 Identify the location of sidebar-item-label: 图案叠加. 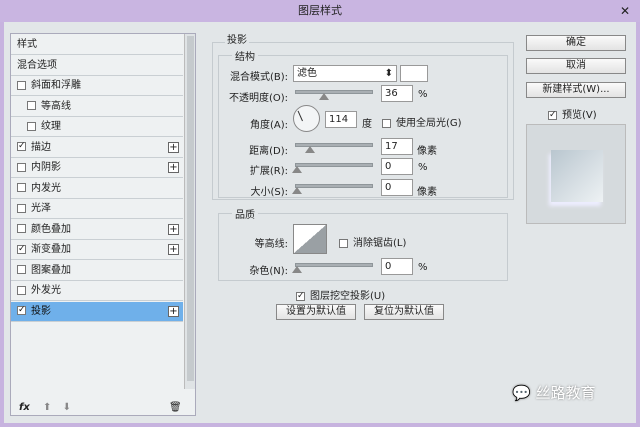
(51, 270).